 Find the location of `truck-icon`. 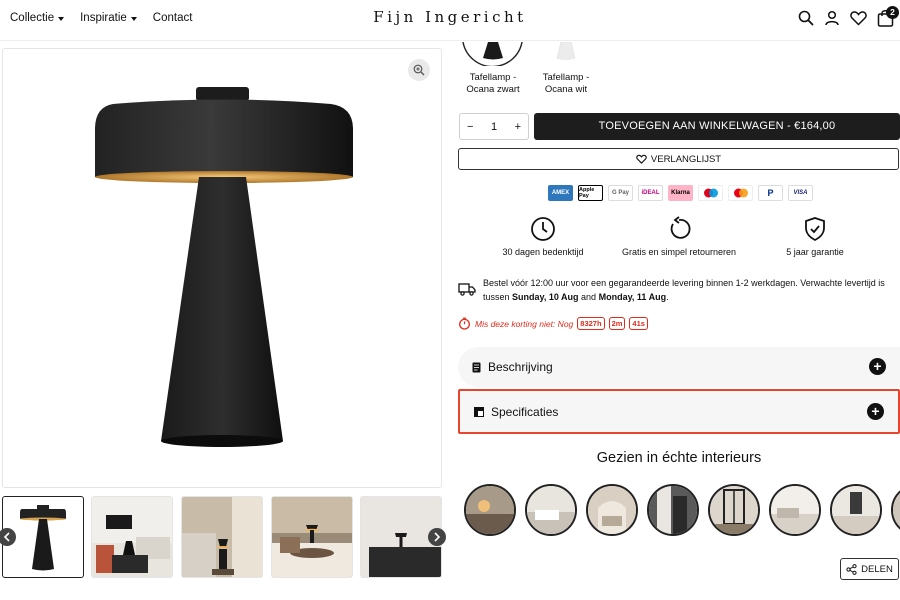

truck-icon is located at coordinates (467, 289).